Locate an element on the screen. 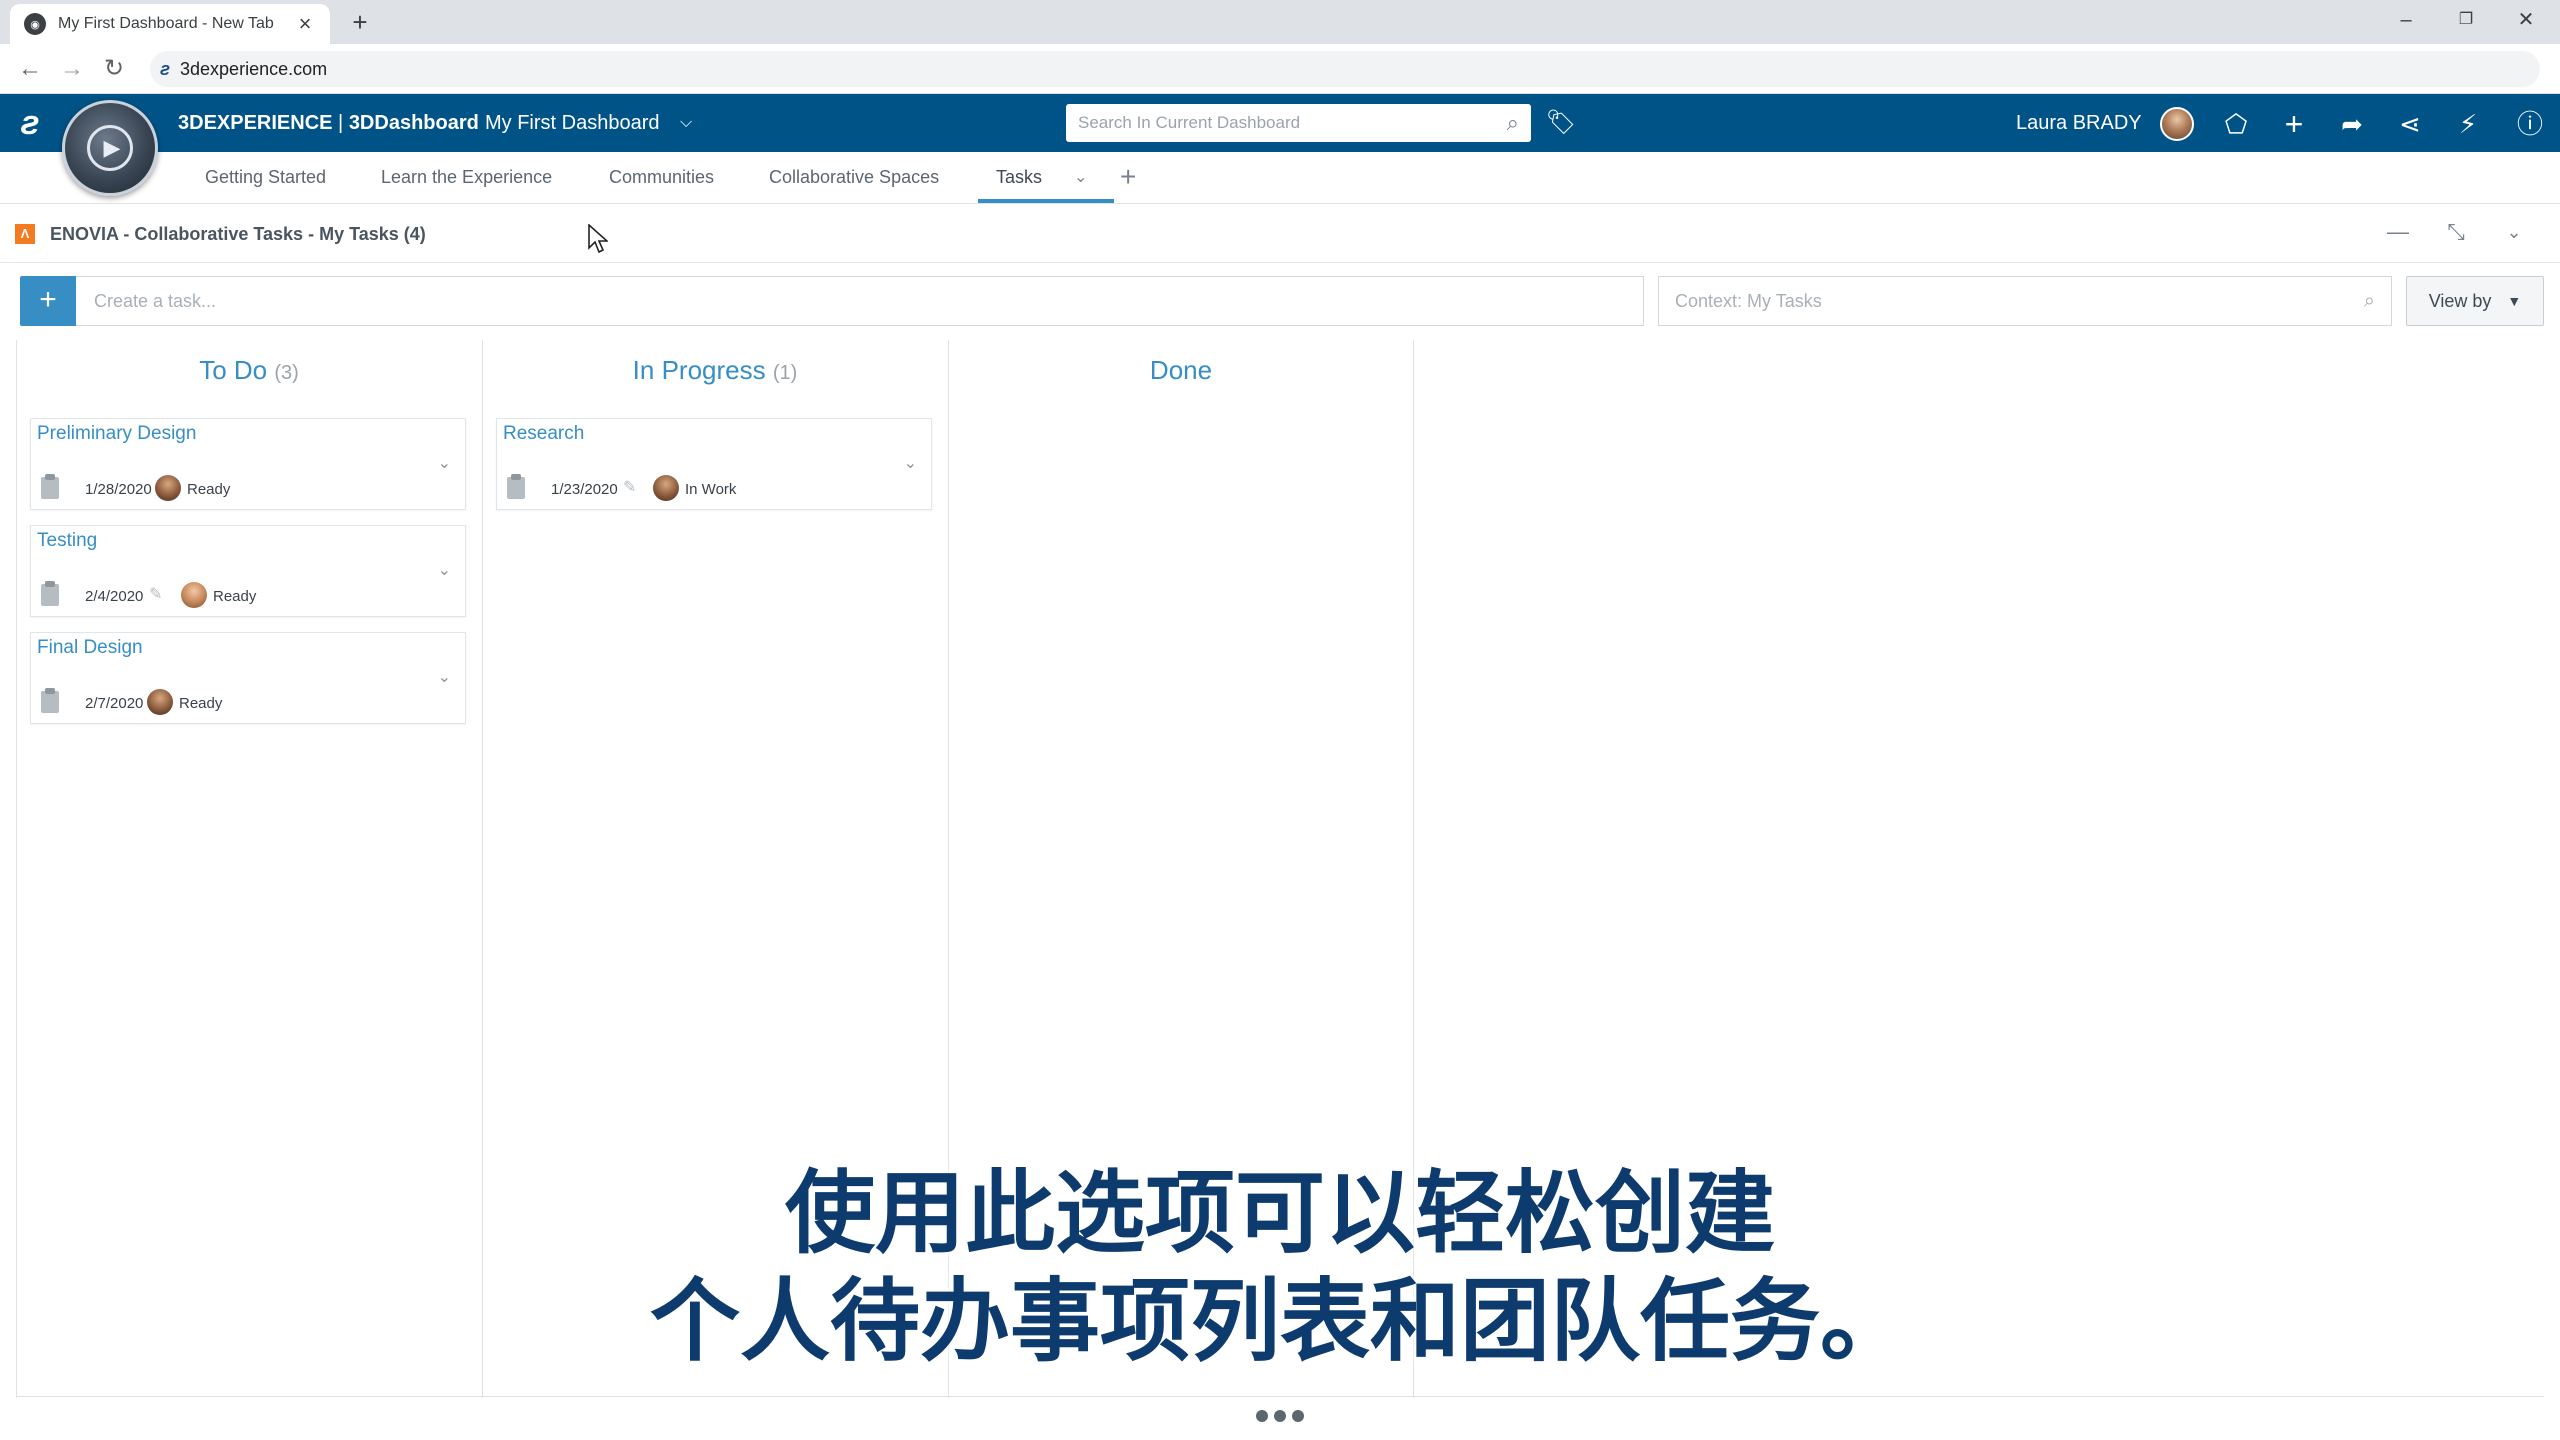 The image size is (2560, 1440). address-bar-row: ← → ↻ ƨ 3dexperience.com is located at coordinates (1280, 69).